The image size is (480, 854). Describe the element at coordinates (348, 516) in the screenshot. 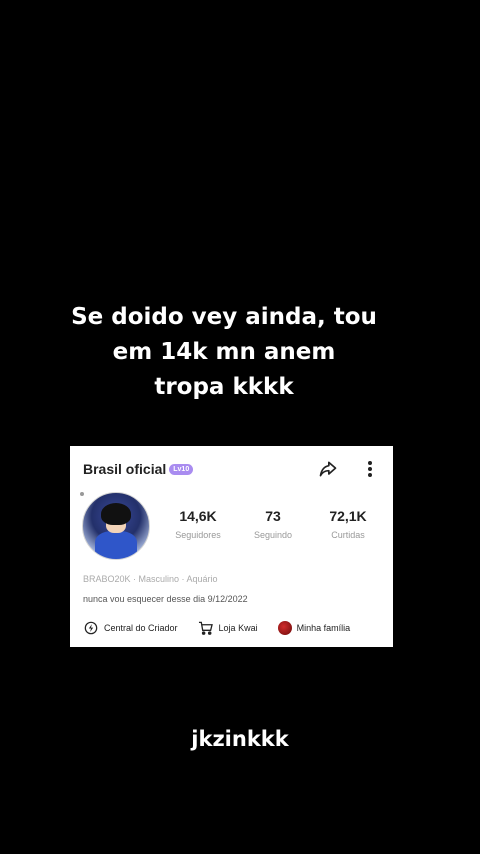

I see `stat-value: 72,1K` at that location.